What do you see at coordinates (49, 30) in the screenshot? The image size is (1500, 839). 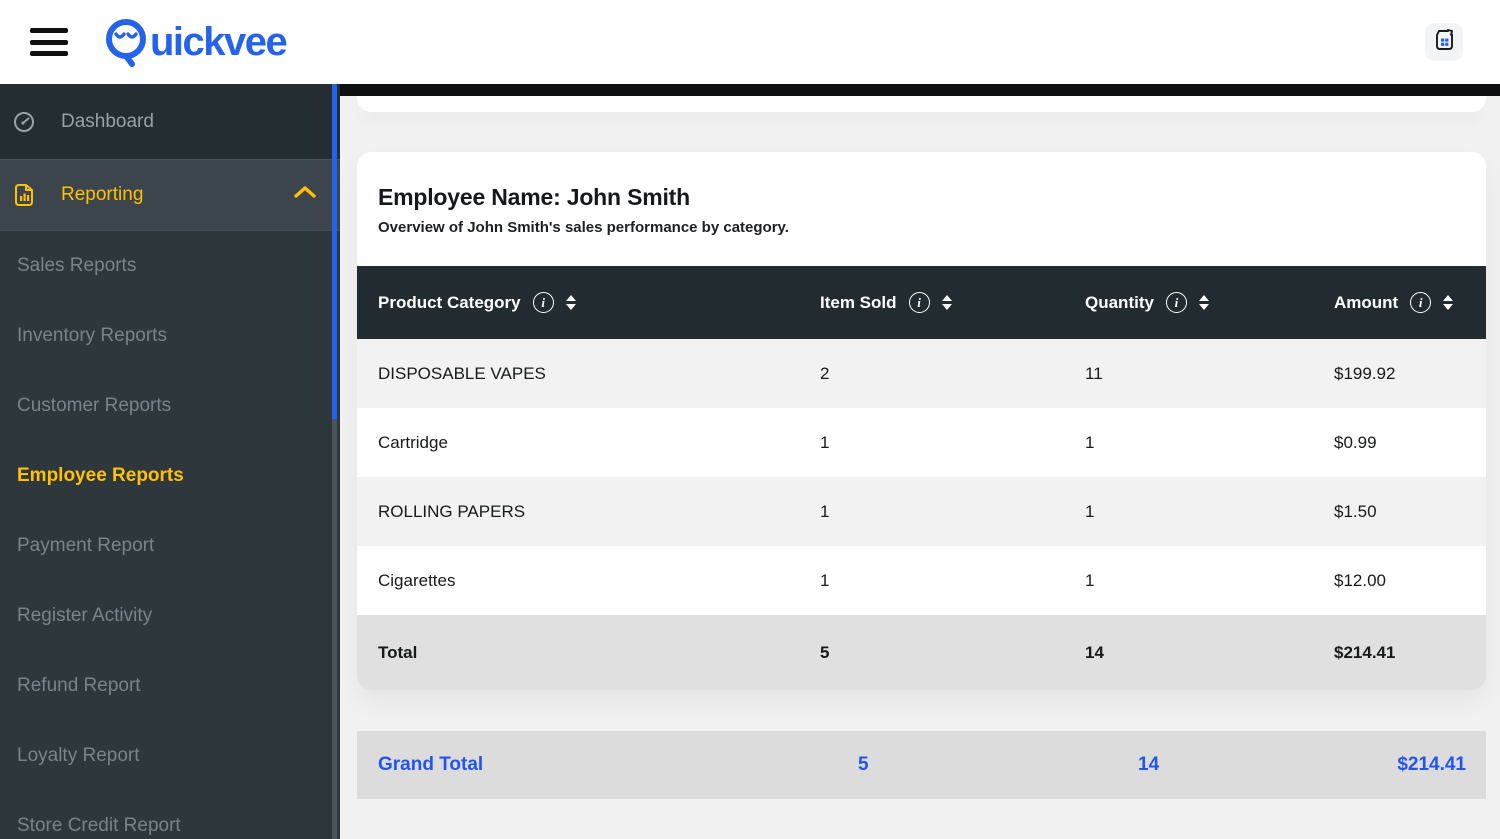 I see `menu-icon` at bounding box center [49, 30].